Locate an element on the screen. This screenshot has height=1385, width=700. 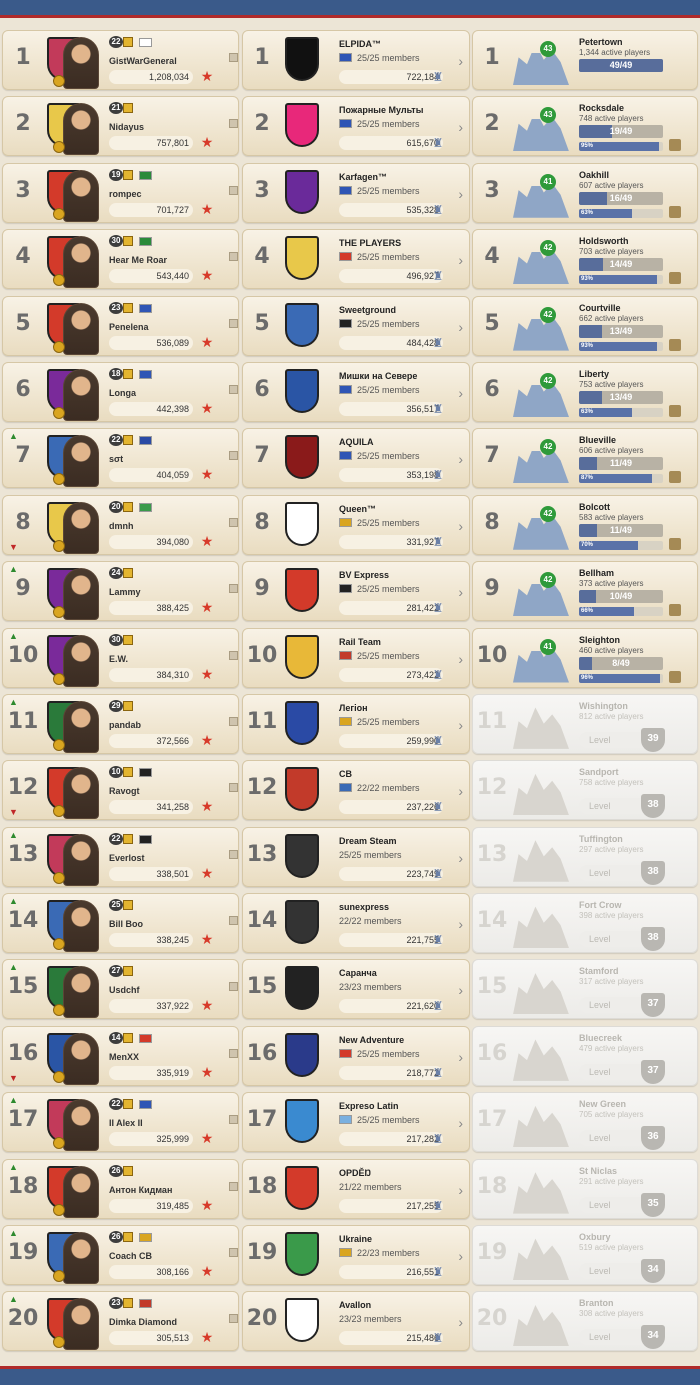
player-card: 12 ▼ 10 Ravogt 341,258 ★ is located at coordinates (120, 790).